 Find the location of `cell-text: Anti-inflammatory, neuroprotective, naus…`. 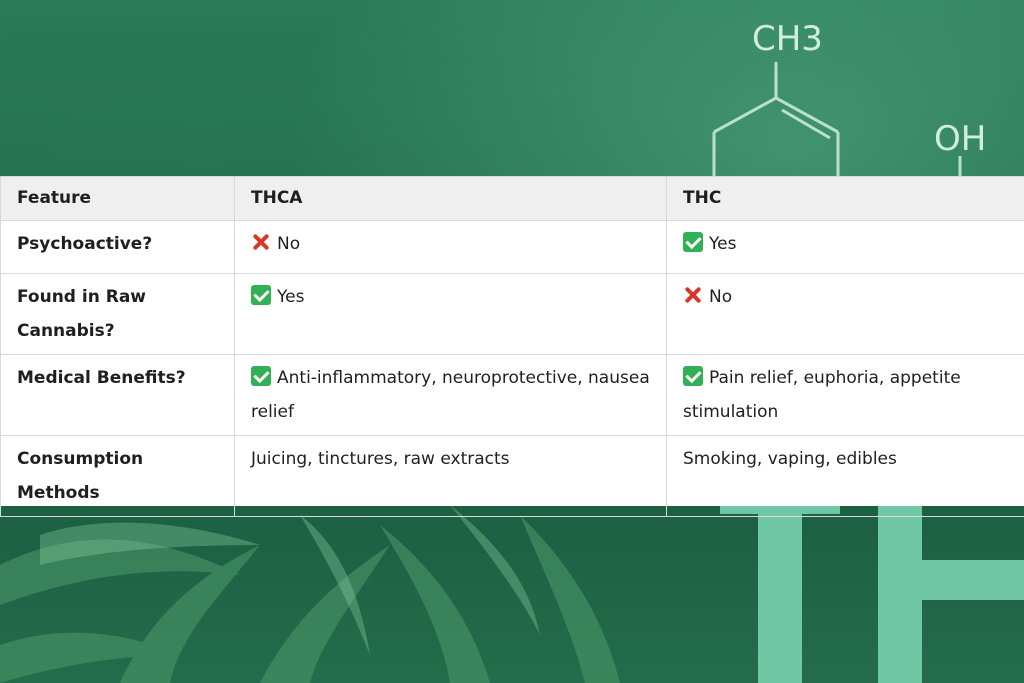

cell-text: Anti-inflammatory, neuroprotective, naus… is located at coordinates (450, 395).